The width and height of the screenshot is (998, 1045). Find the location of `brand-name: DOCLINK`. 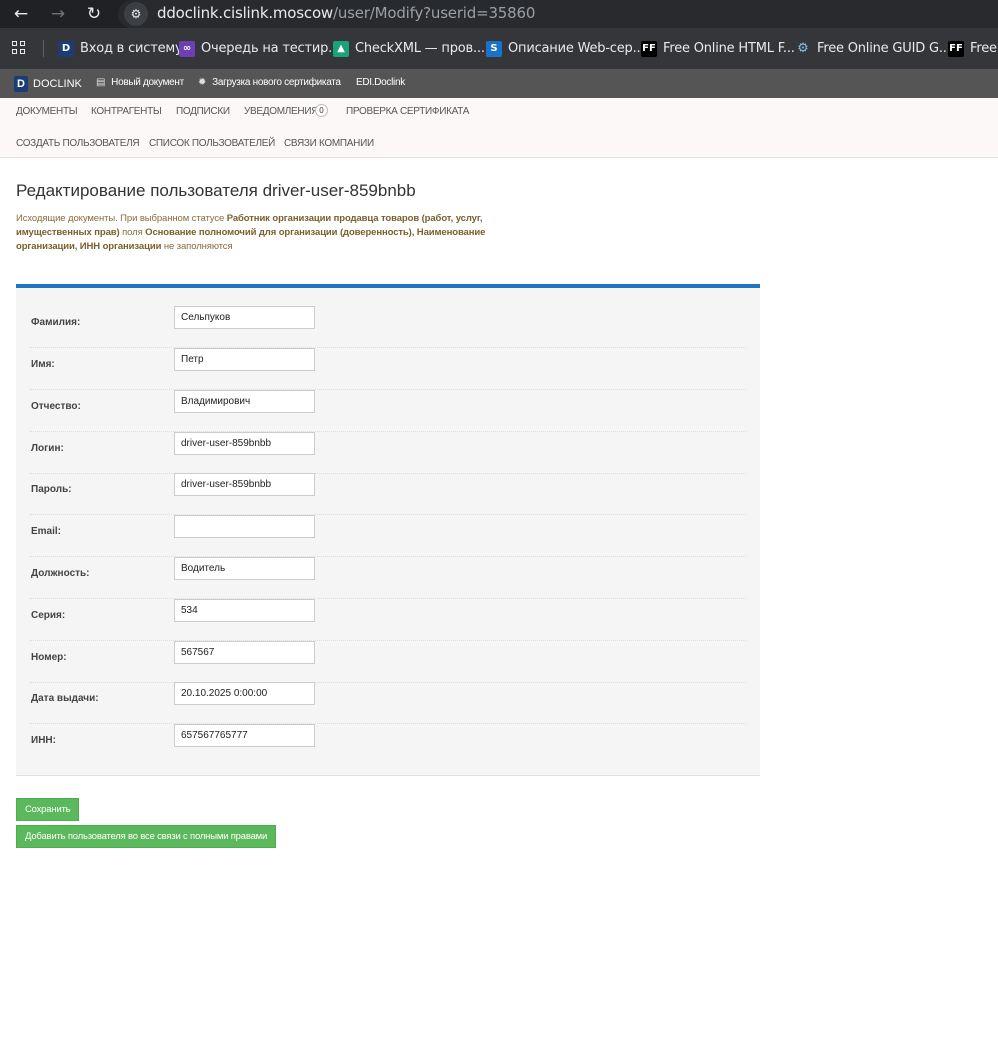

brand-name: DOCLINK is located at coordinates (57, 84).